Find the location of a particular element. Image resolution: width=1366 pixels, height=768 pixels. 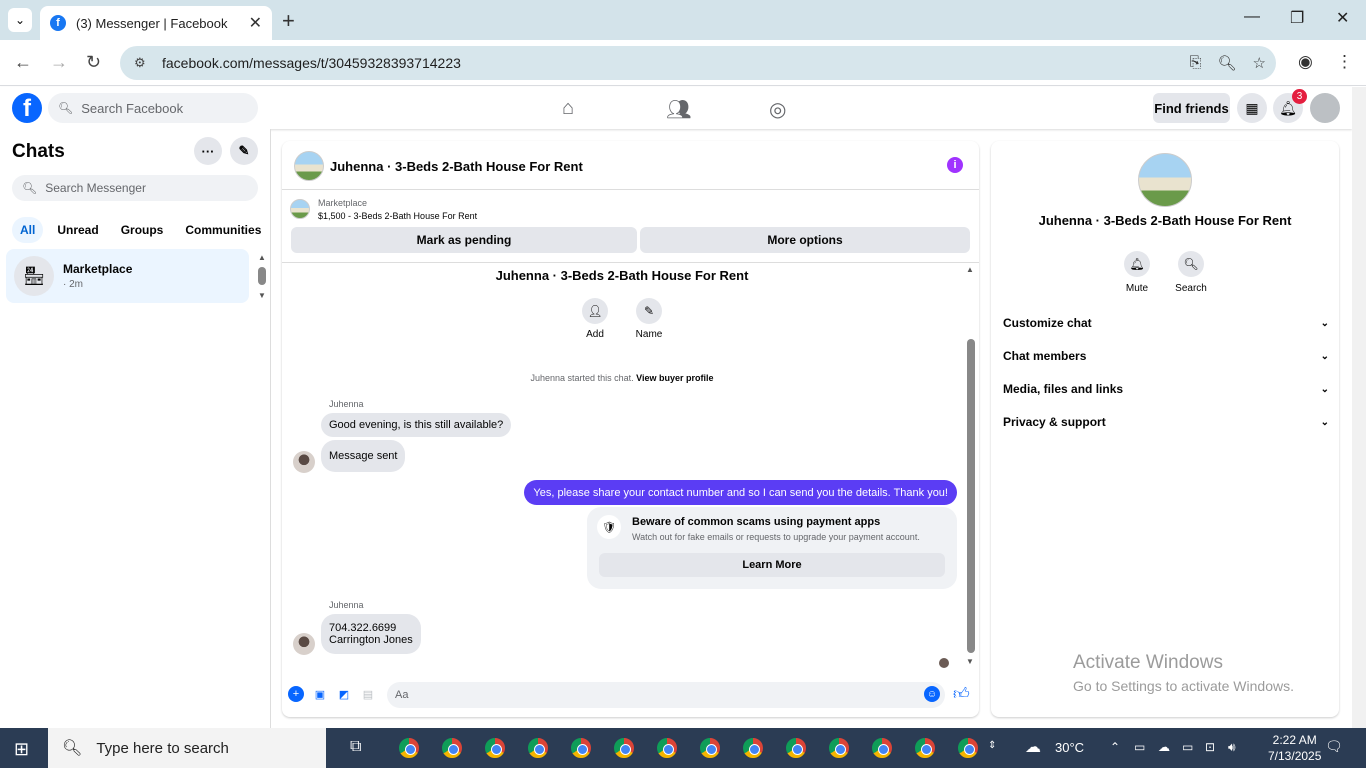

search-action: 🔍︎ Search is located at coordinates (1191, 272).